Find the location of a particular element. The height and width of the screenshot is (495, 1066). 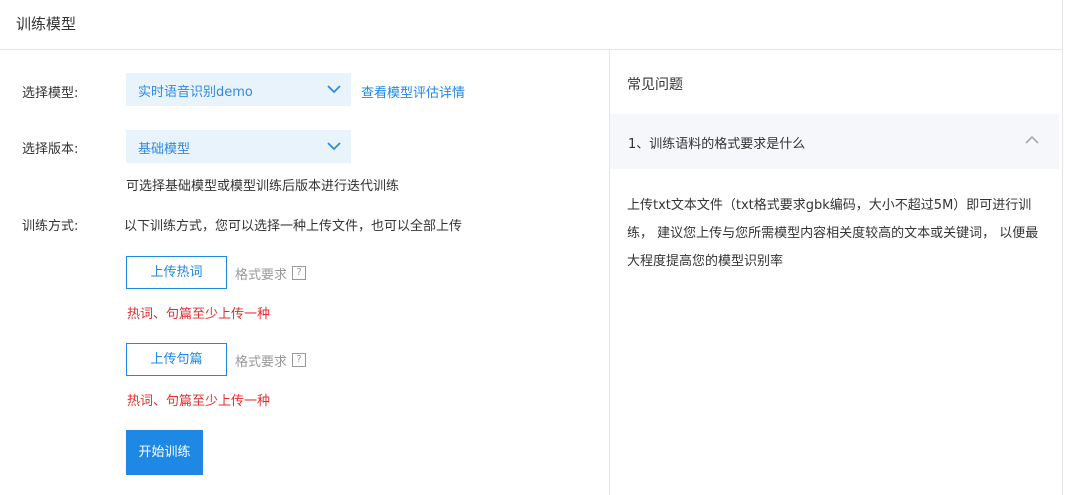

model-label: 选择模型: is located at coordinates (50, 93).